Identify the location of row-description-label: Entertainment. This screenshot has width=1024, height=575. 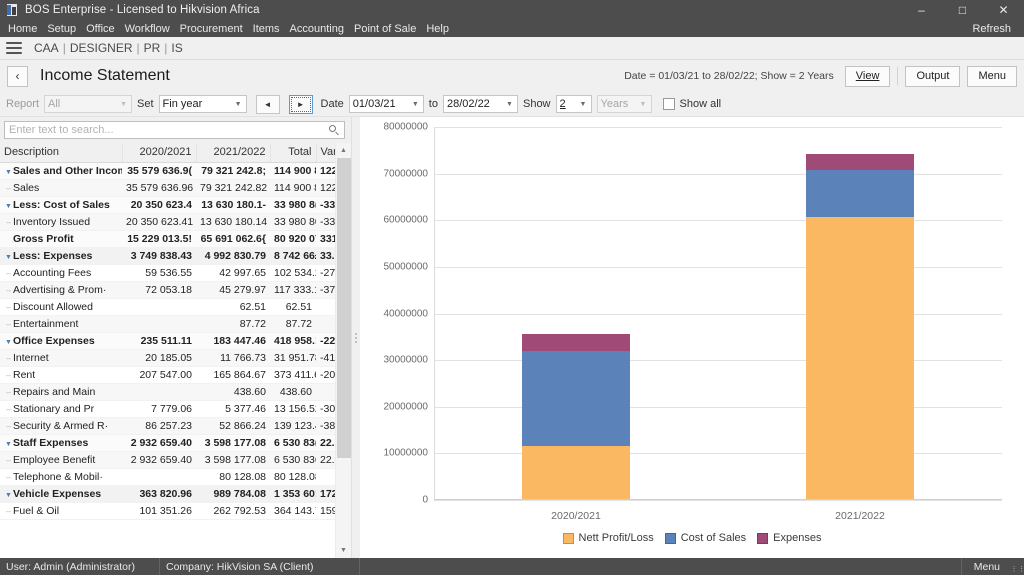
(46, 323).